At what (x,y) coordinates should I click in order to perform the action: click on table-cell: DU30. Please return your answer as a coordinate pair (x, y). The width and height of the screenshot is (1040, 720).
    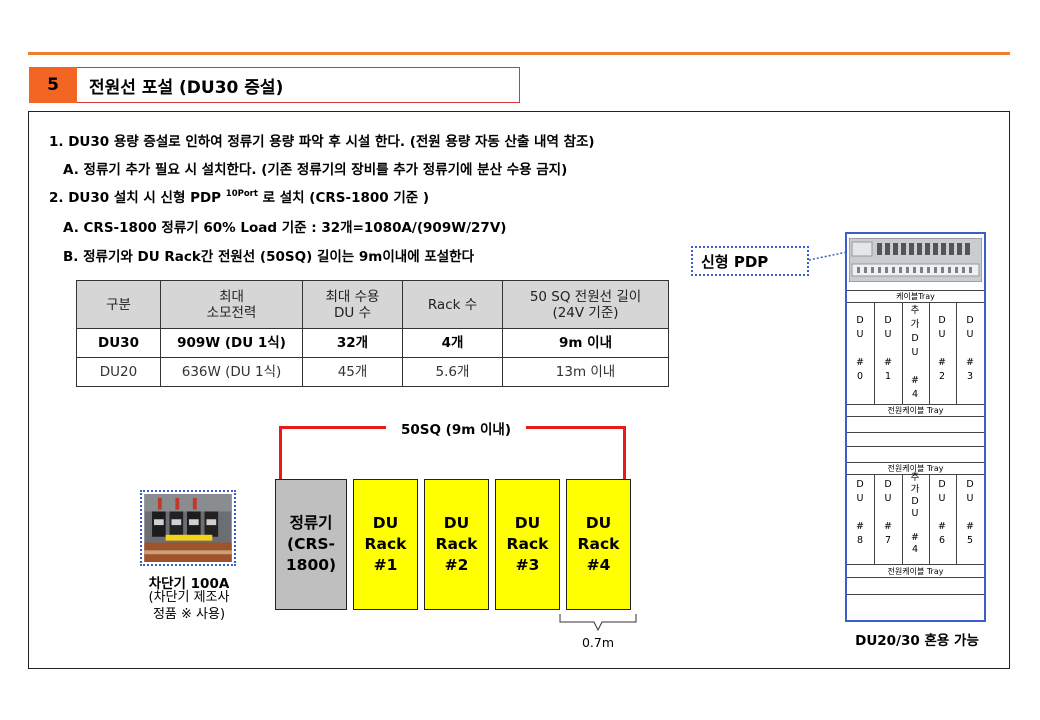
    Looking at the image, I should click on (118, 343).